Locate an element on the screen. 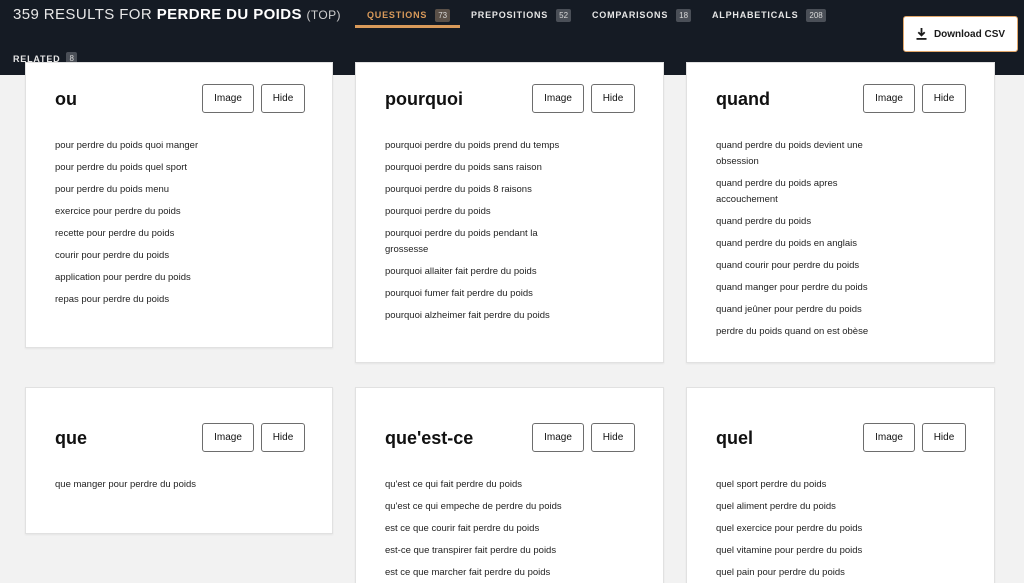 Image resolution: width=1024 pixels, height=583 pixels. tab-count: 208 is located at coordinates (816, 15).